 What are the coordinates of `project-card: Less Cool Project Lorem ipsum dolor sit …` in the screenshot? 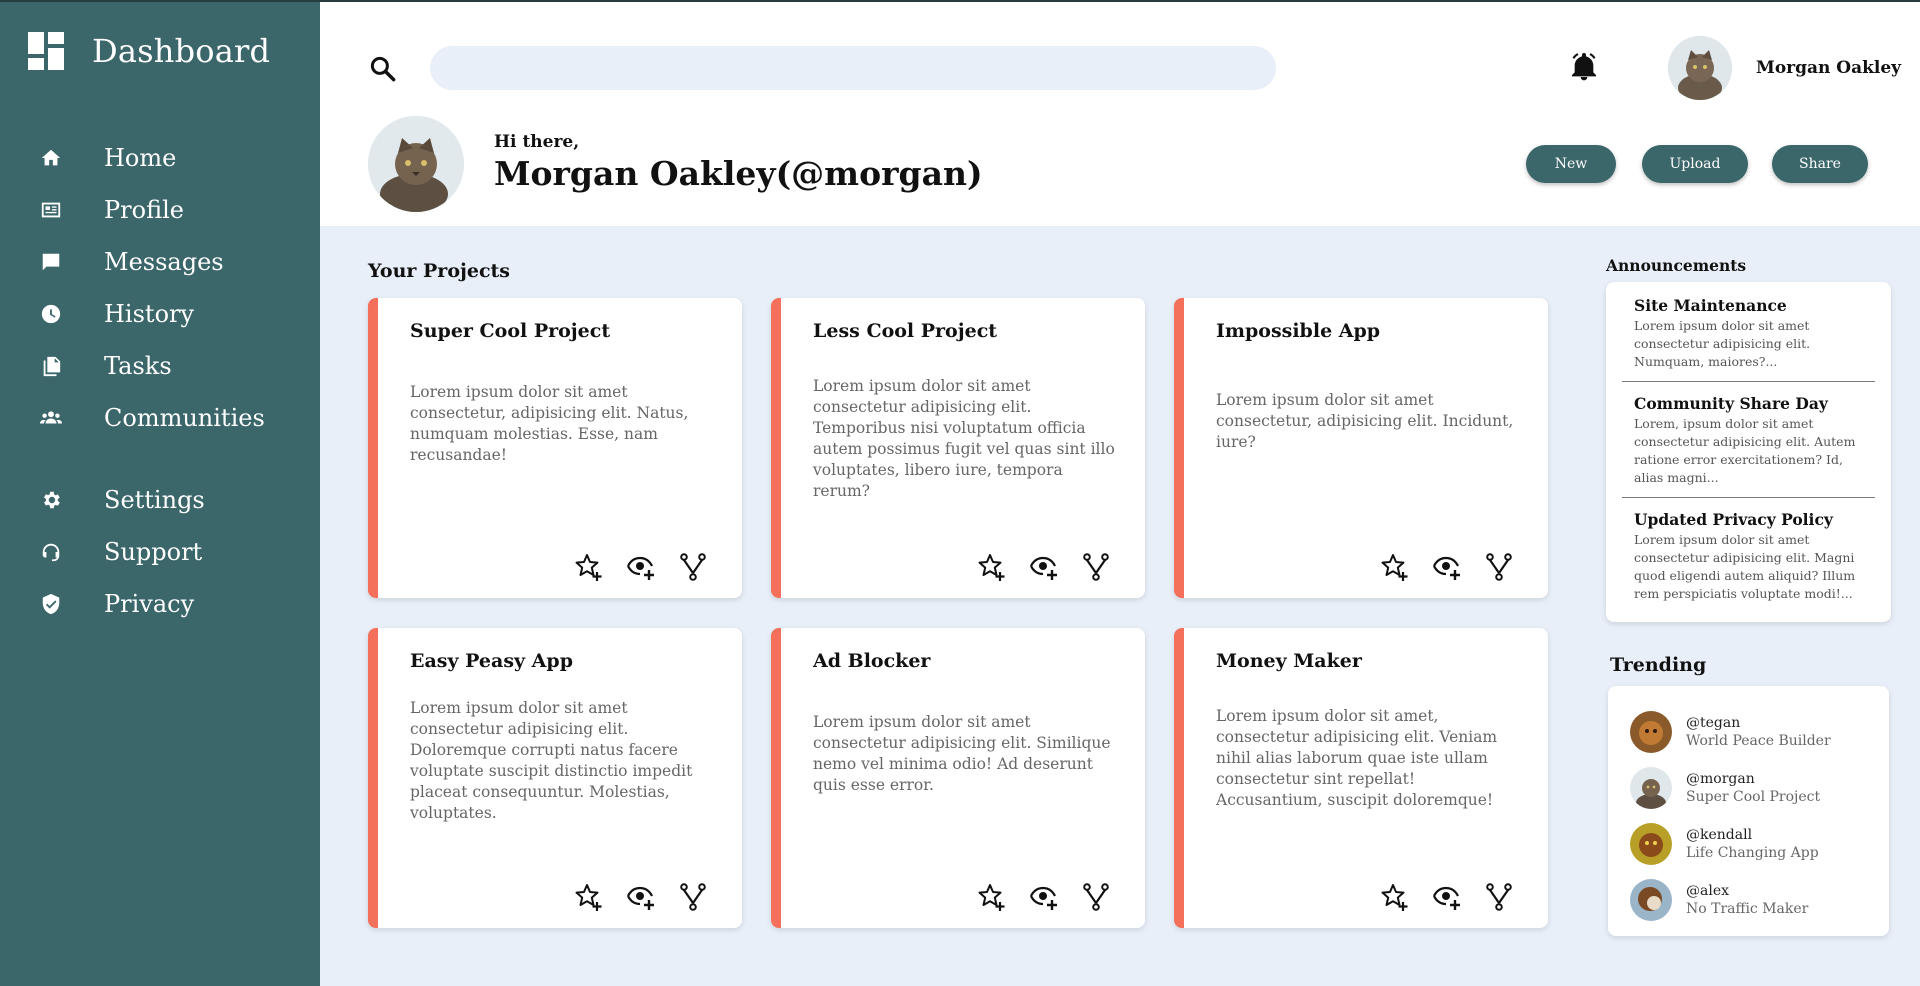 It's located at (958, 448).